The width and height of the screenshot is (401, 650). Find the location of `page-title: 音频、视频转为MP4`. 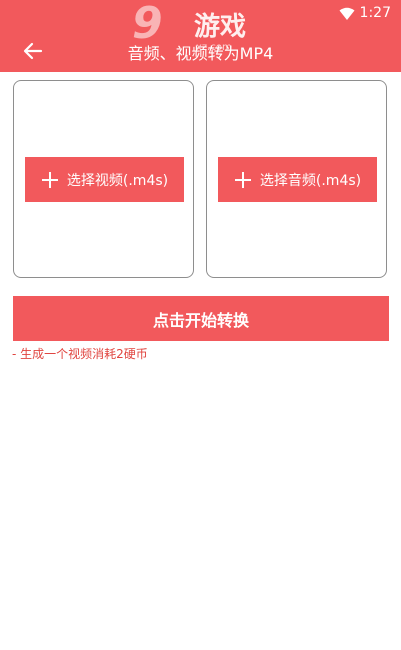

page-title: 音频、视频转为MP4 is located at coordinates (200, 53).